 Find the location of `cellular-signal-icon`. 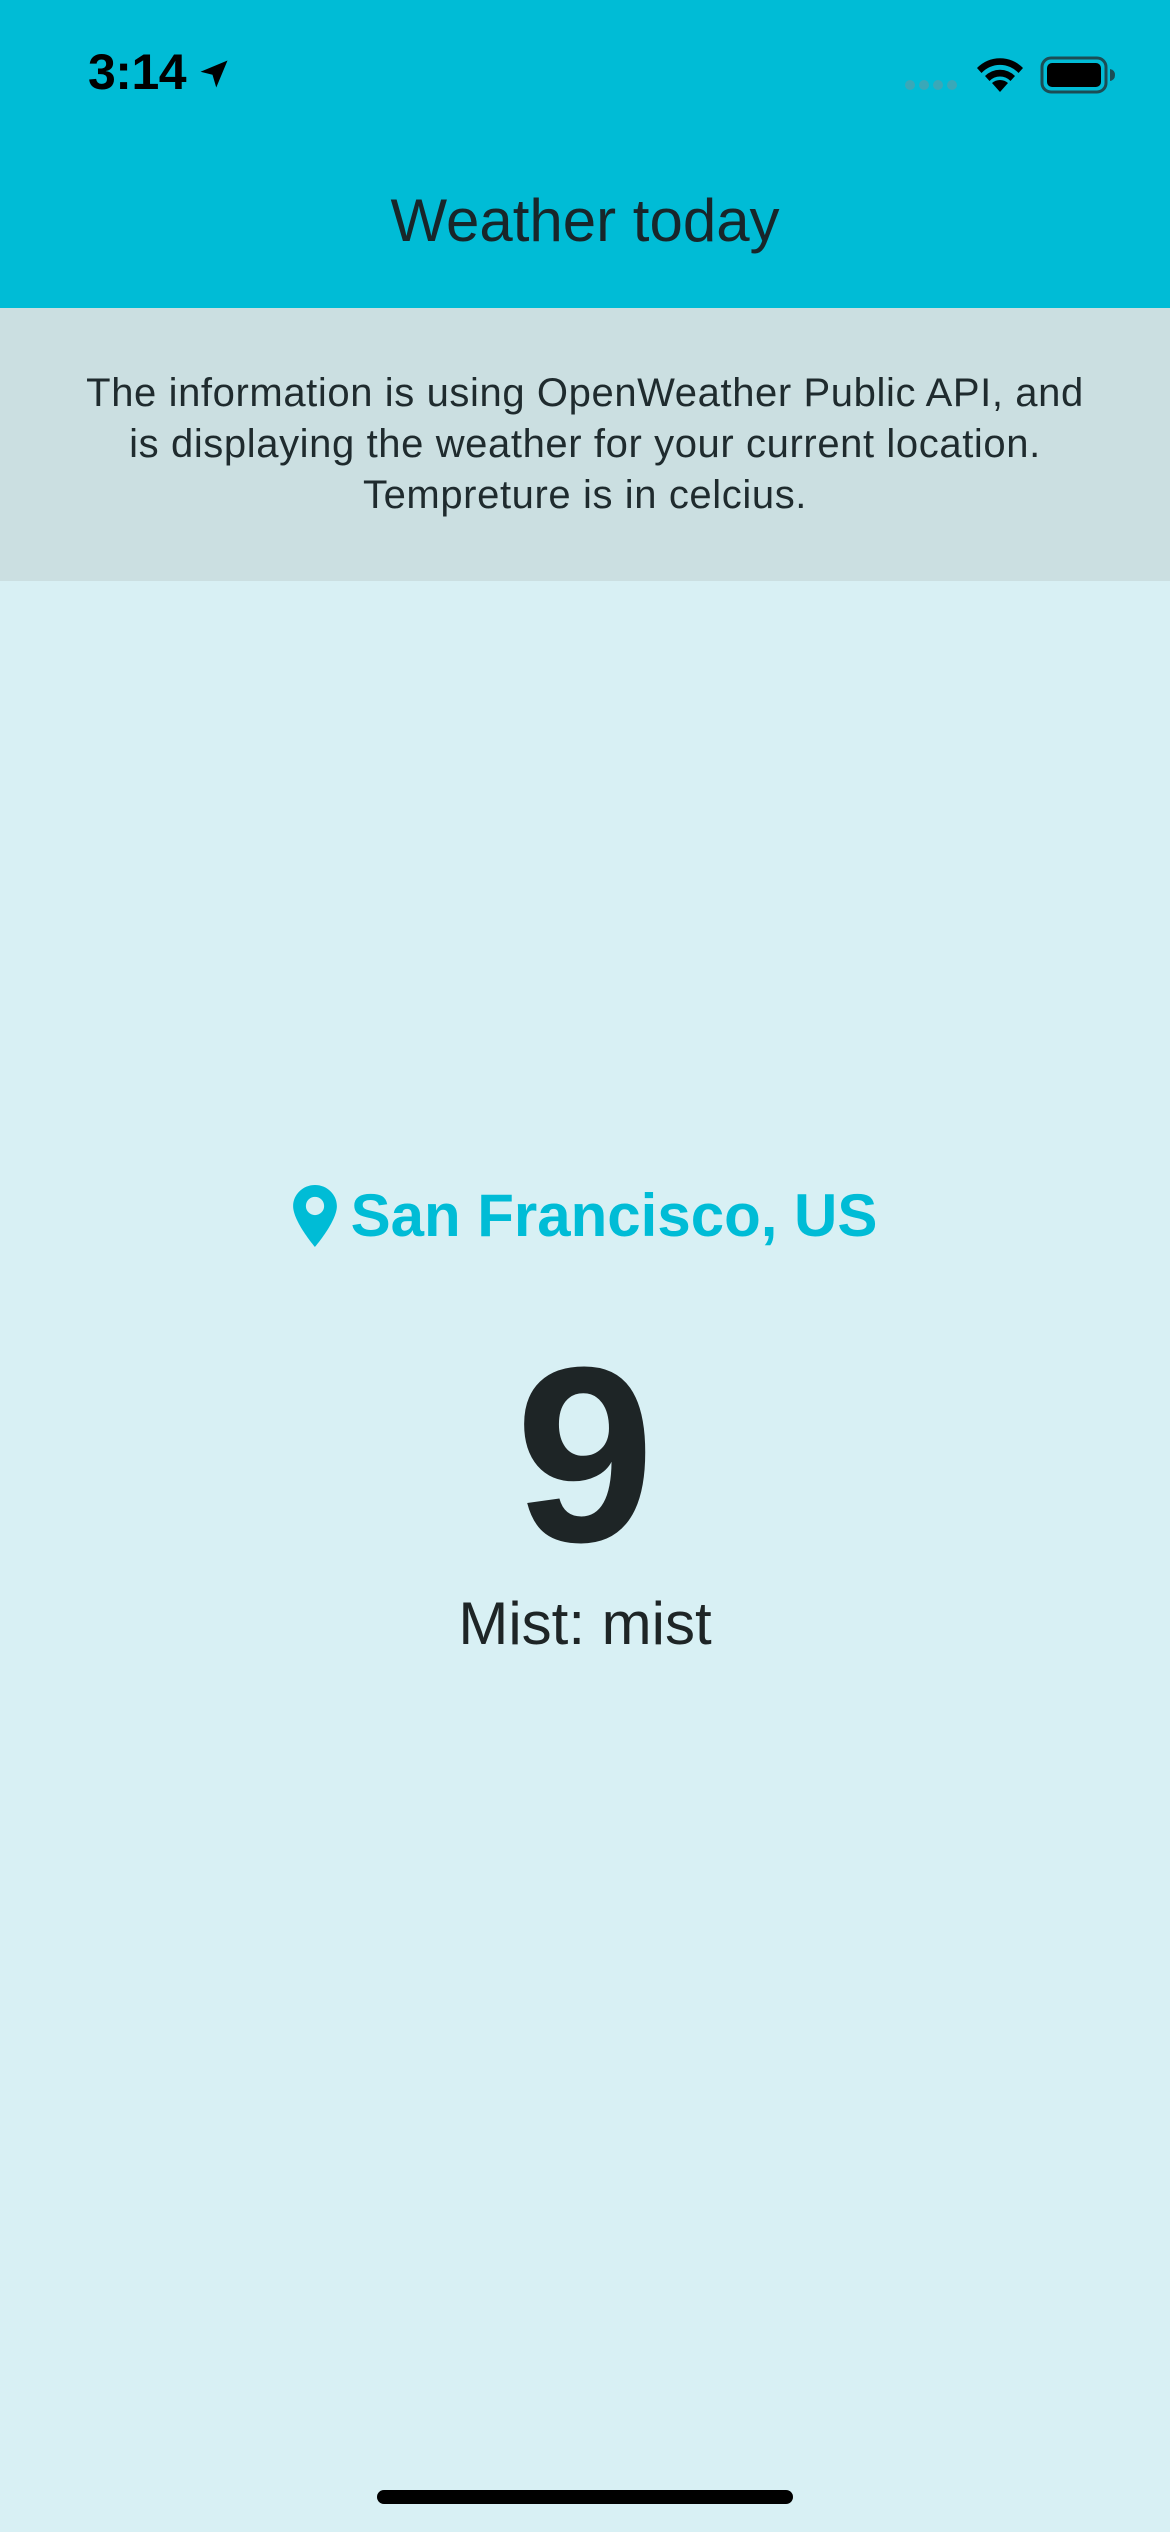

cellular-signal-icon is located at coordinates (931, 85).